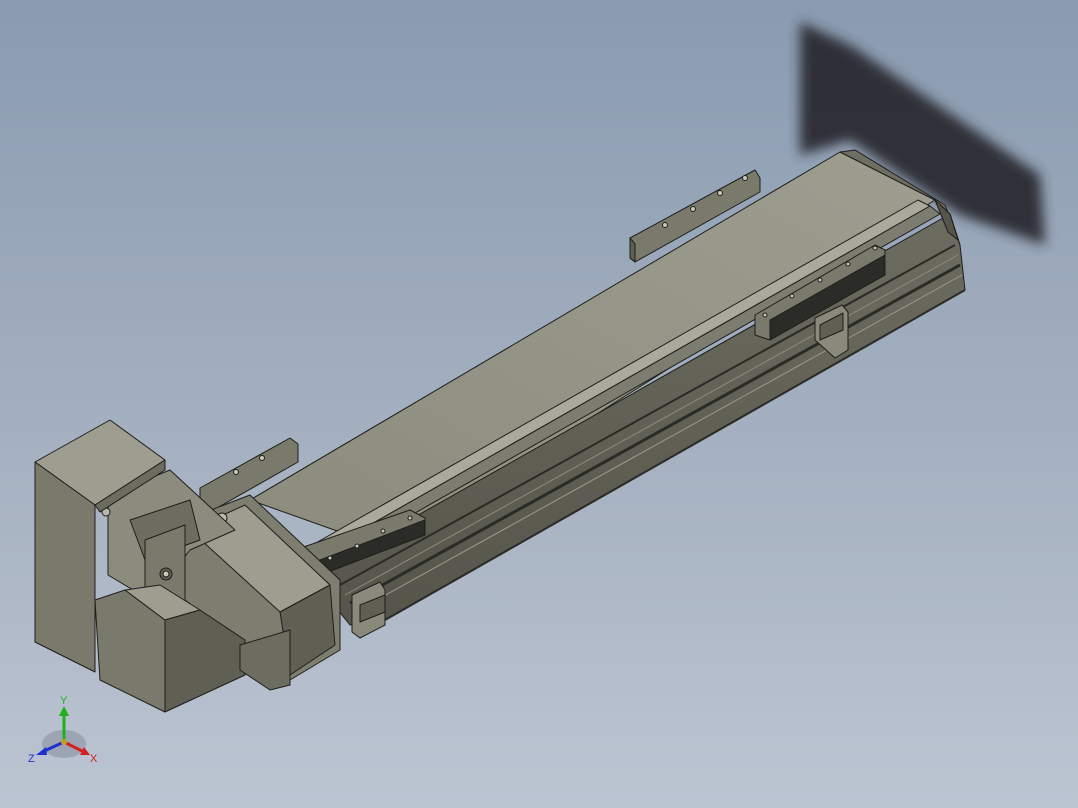  I want to click on y-axis-label: Y, so click(64, 701).